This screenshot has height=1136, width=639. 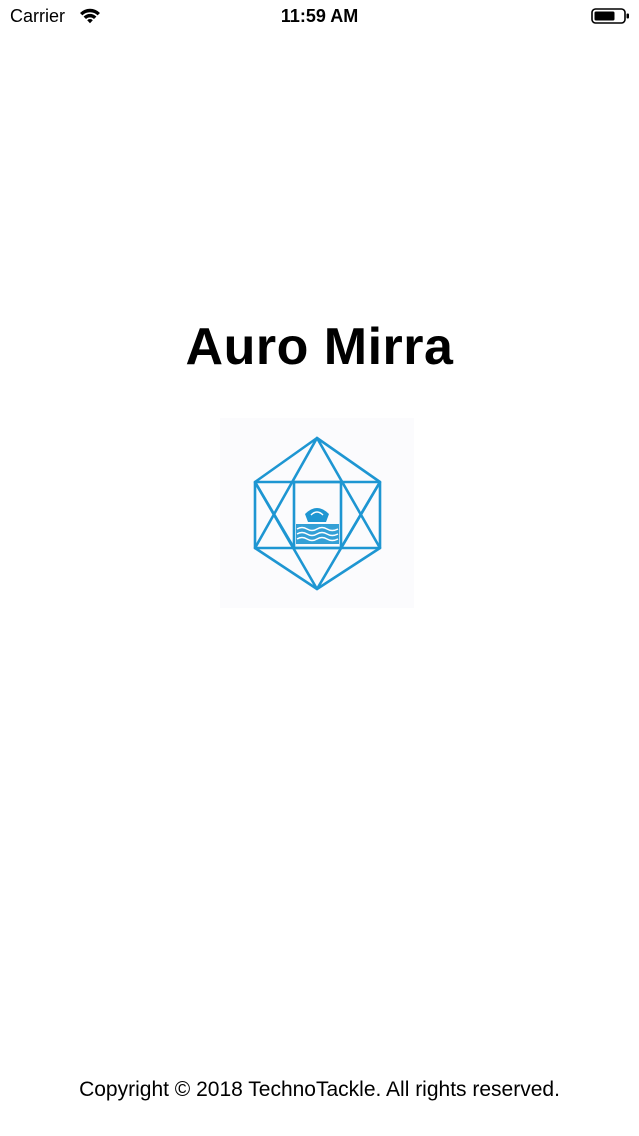 I want to click on hexagon-logo-icon, so click(x=317, y=513).